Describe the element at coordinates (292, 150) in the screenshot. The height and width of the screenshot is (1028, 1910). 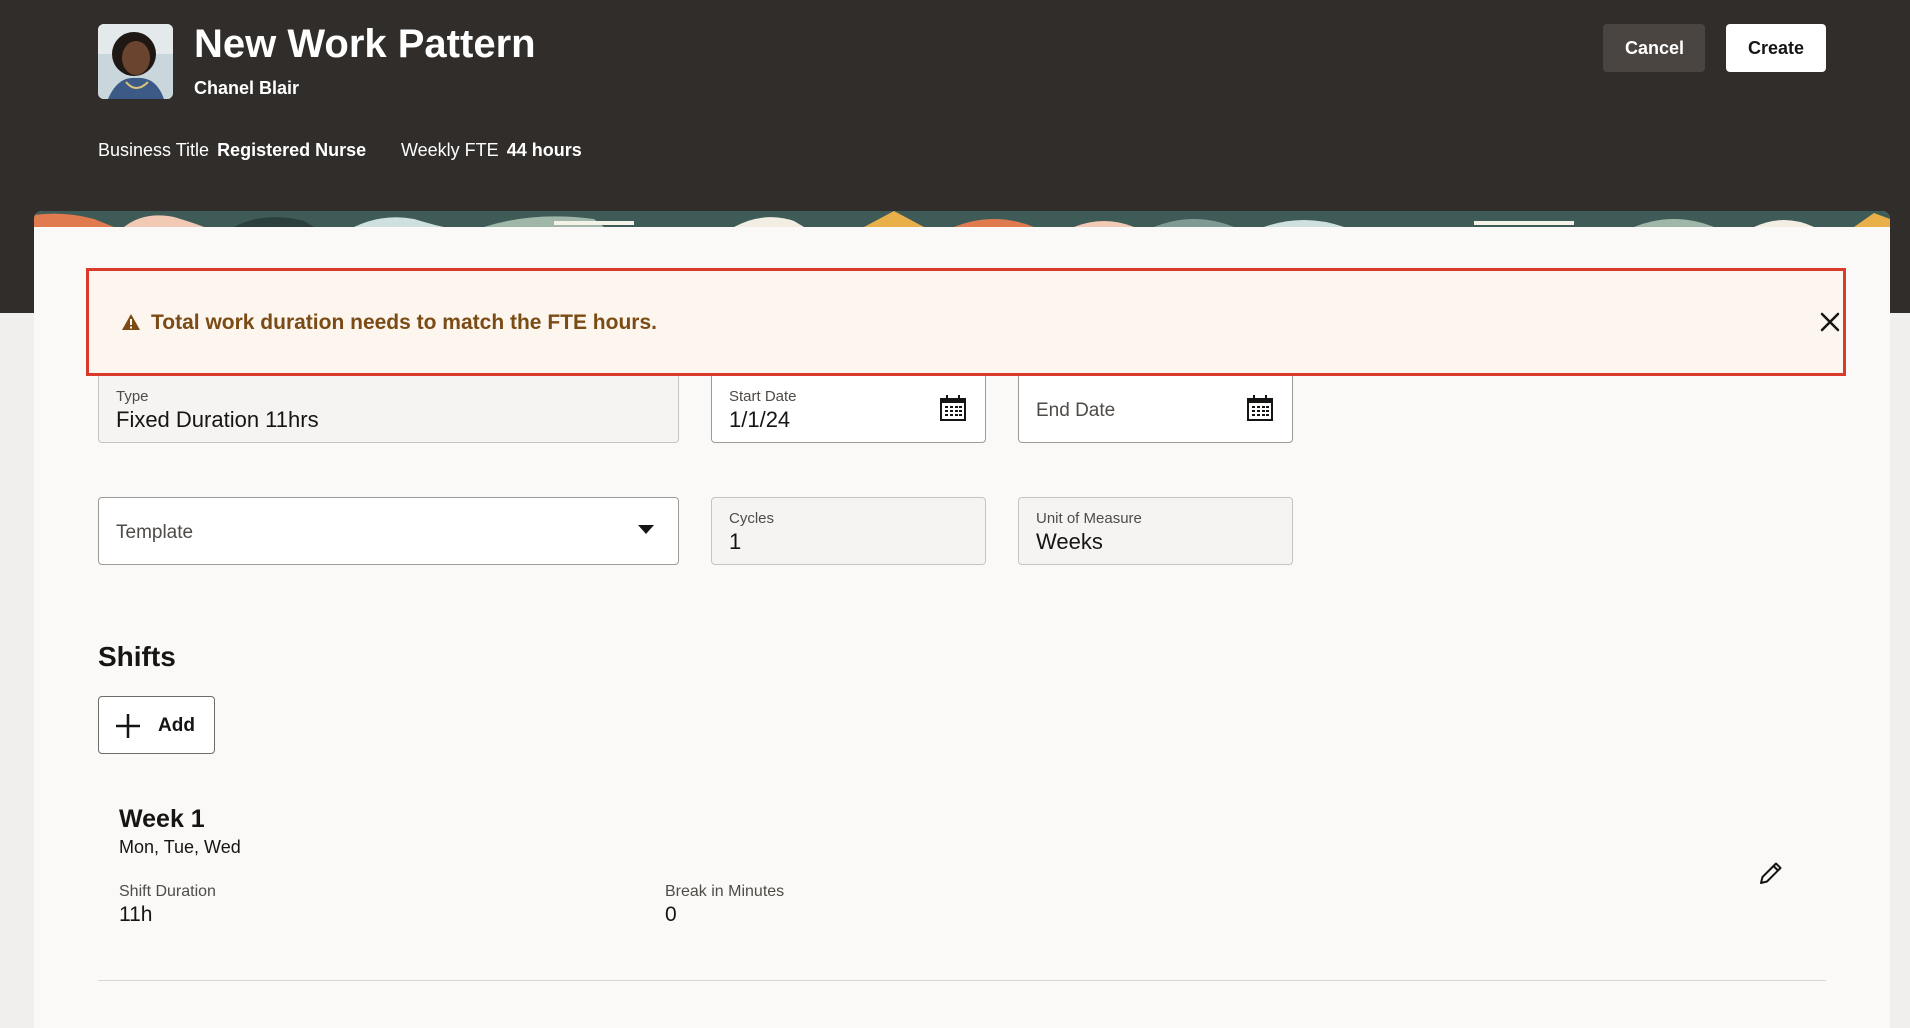
I see `business-title-value: Registered Nurse` at that location.